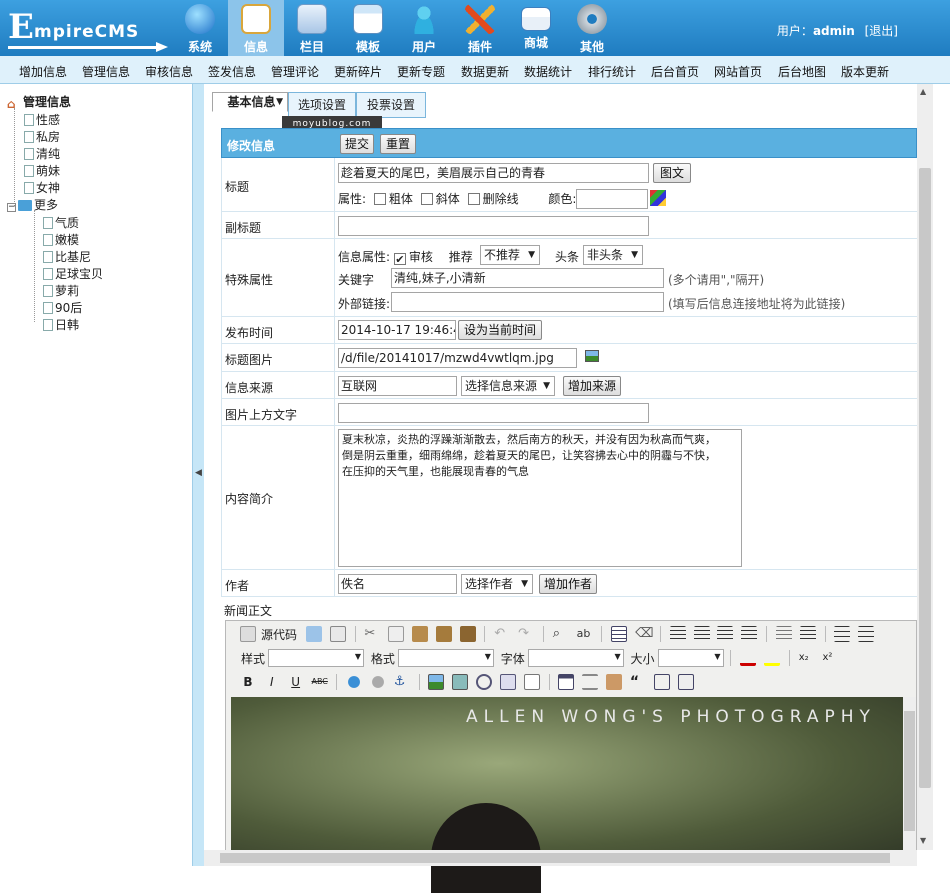 This screenshot has height=893, width=950. I want to click on subscript-icon: x₂, so click(807, 658).